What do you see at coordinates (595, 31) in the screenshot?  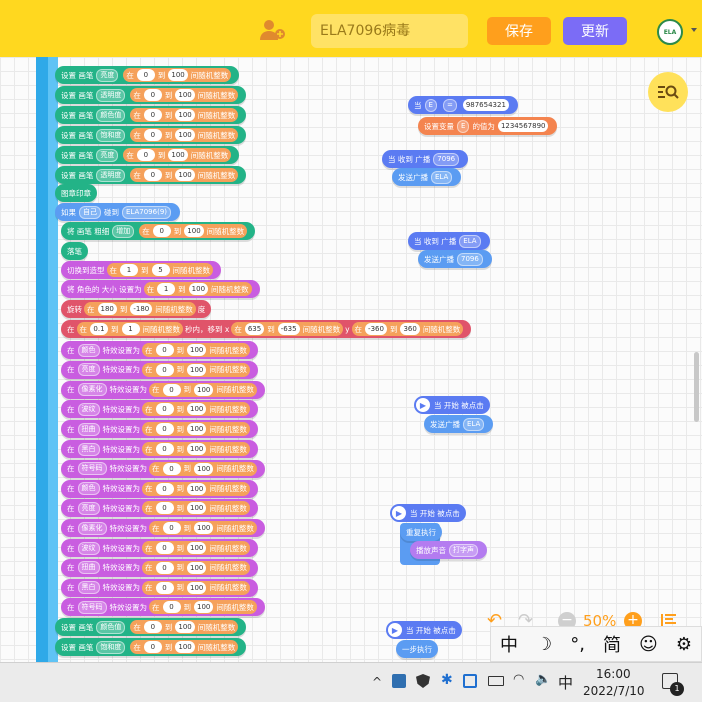 I see `update-button: 更新` at bounding box center [595, 31].